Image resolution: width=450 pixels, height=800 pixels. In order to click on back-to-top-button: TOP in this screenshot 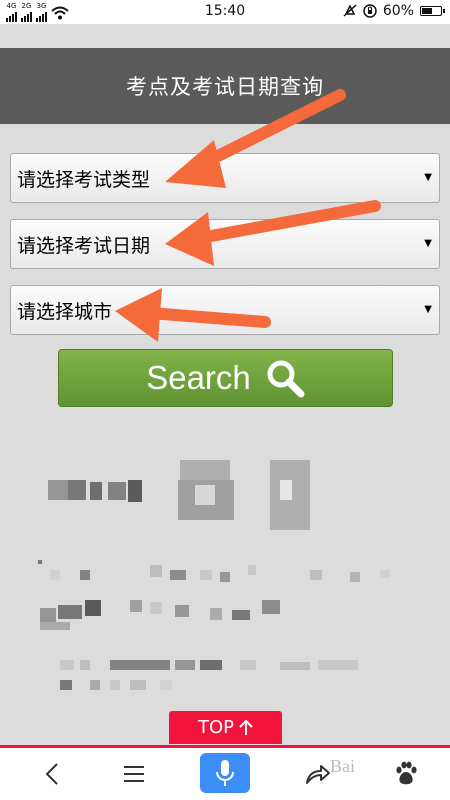, I will do `click(225, 727)`.